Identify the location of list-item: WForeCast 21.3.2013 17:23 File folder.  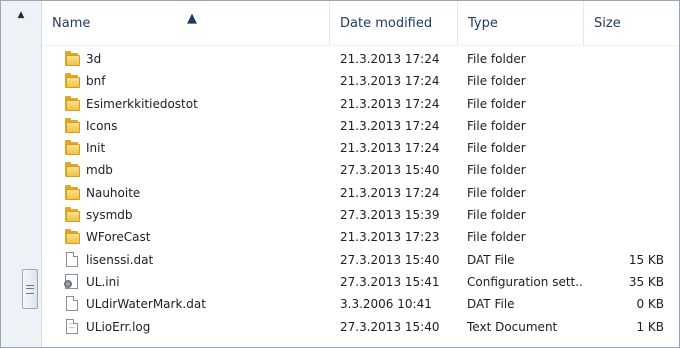
(360, 237).